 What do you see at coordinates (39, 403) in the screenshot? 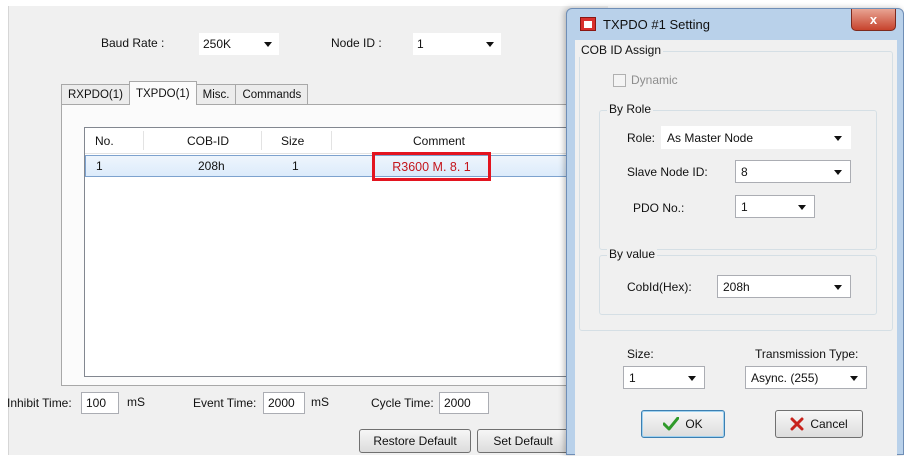
I see `inhibit-time-label: Inhibit Time:` at bounding box center [39, 403].